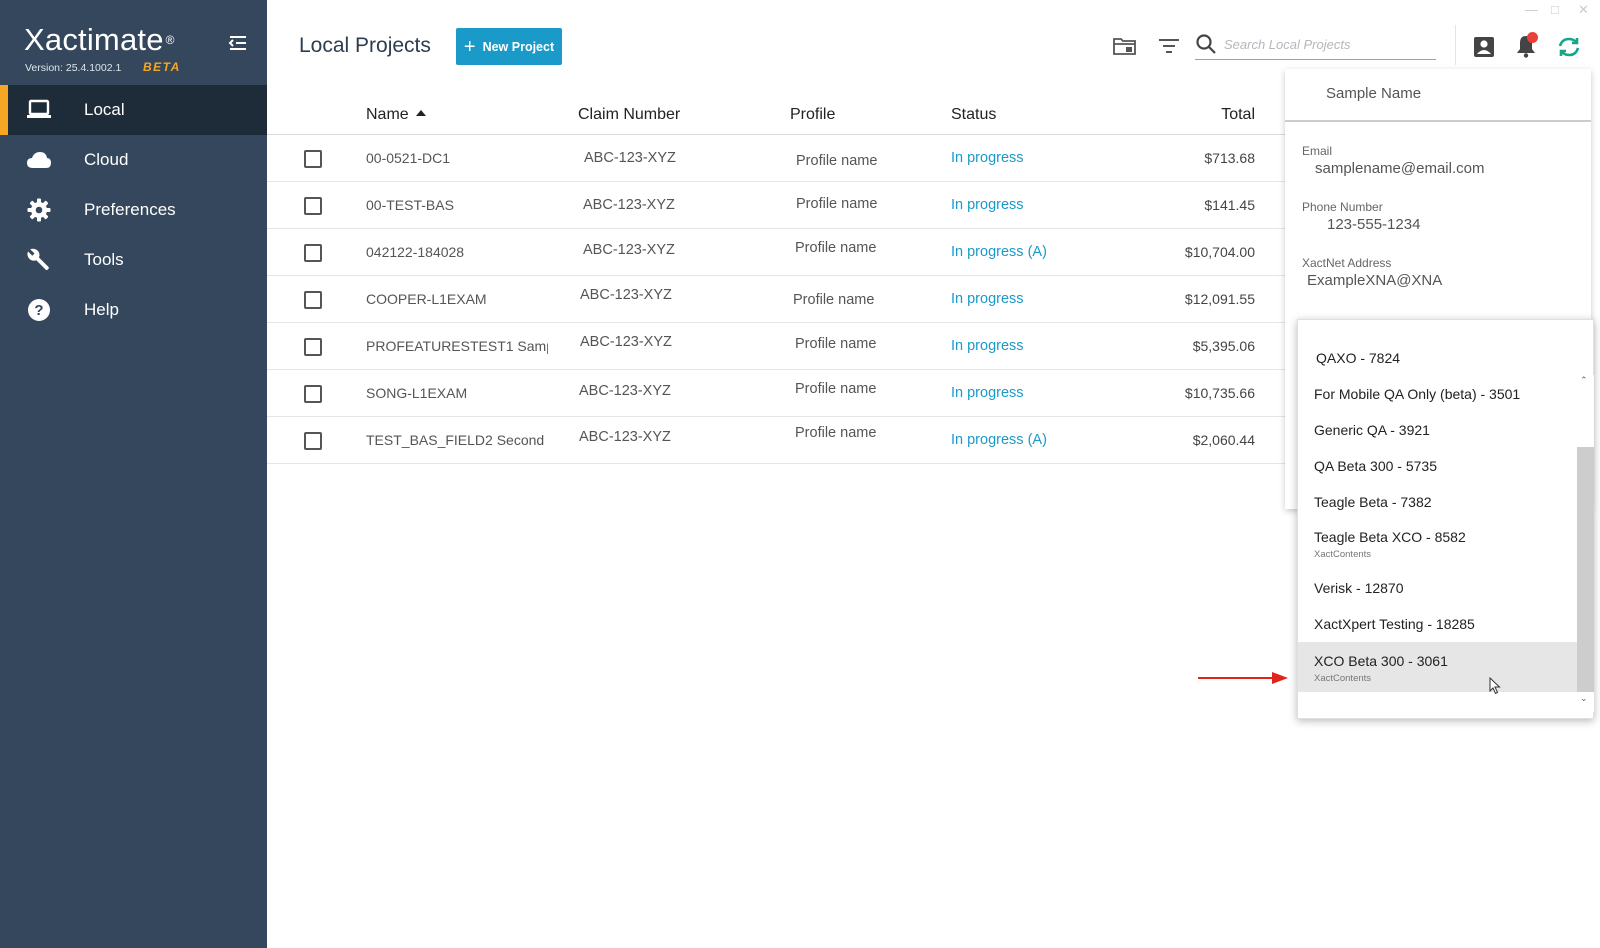 The image size is (1600, 948). What do you see at coordinates (1229, 205) in the screenshot?
I see `project-total: $141.45` at bounding box center [1229, 205].